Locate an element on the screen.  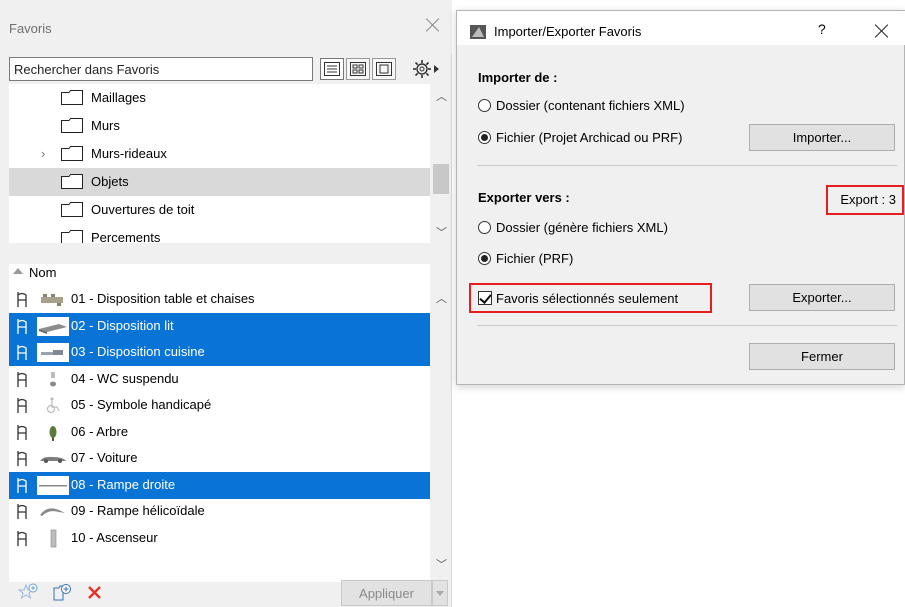
selected-only-label: Favoris sélectionnés seulement is located at coordinates (587, 298).